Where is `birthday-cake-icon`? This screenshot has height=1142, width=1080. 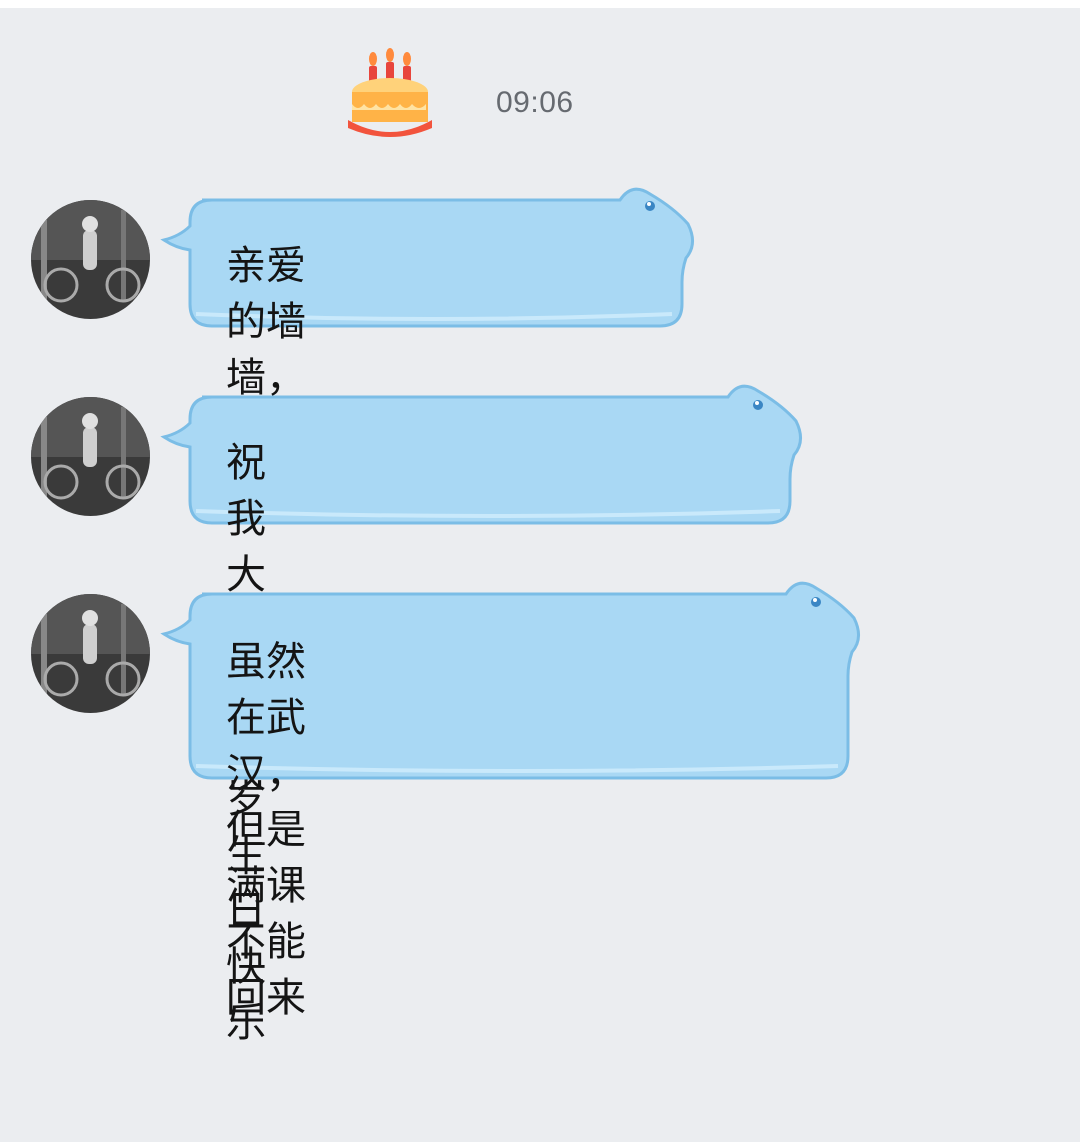 birthday-cake-icon is located at coordinates (390, 94).